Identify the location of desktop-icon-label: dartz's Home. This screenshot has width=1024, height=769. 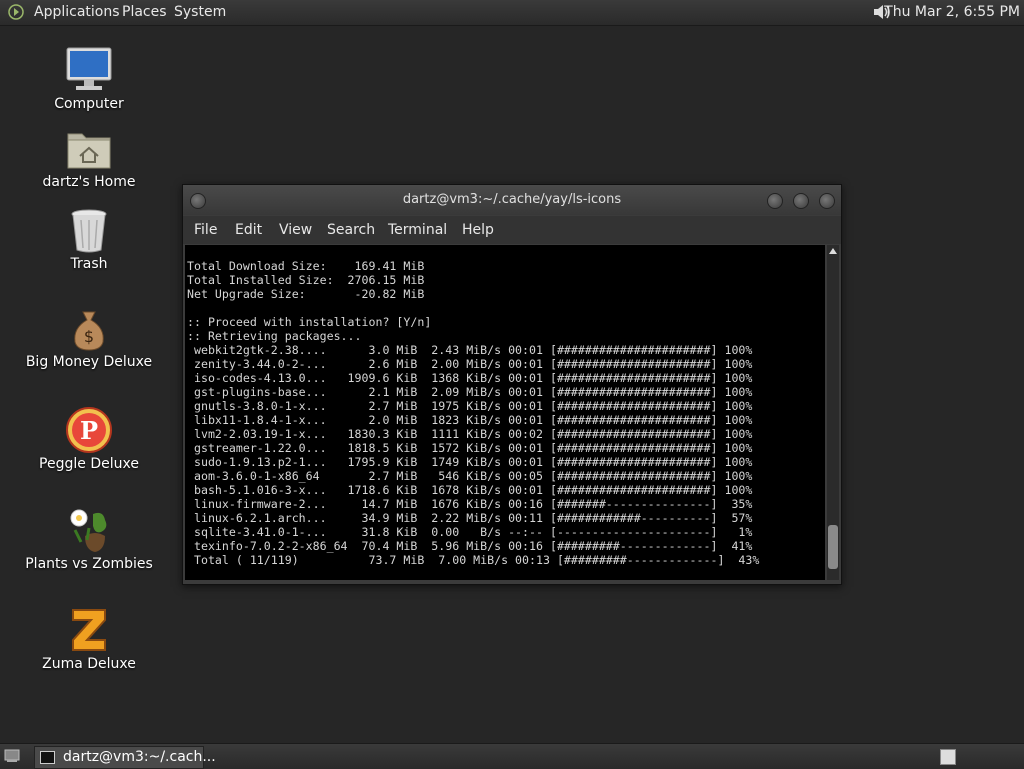
(89, 182).